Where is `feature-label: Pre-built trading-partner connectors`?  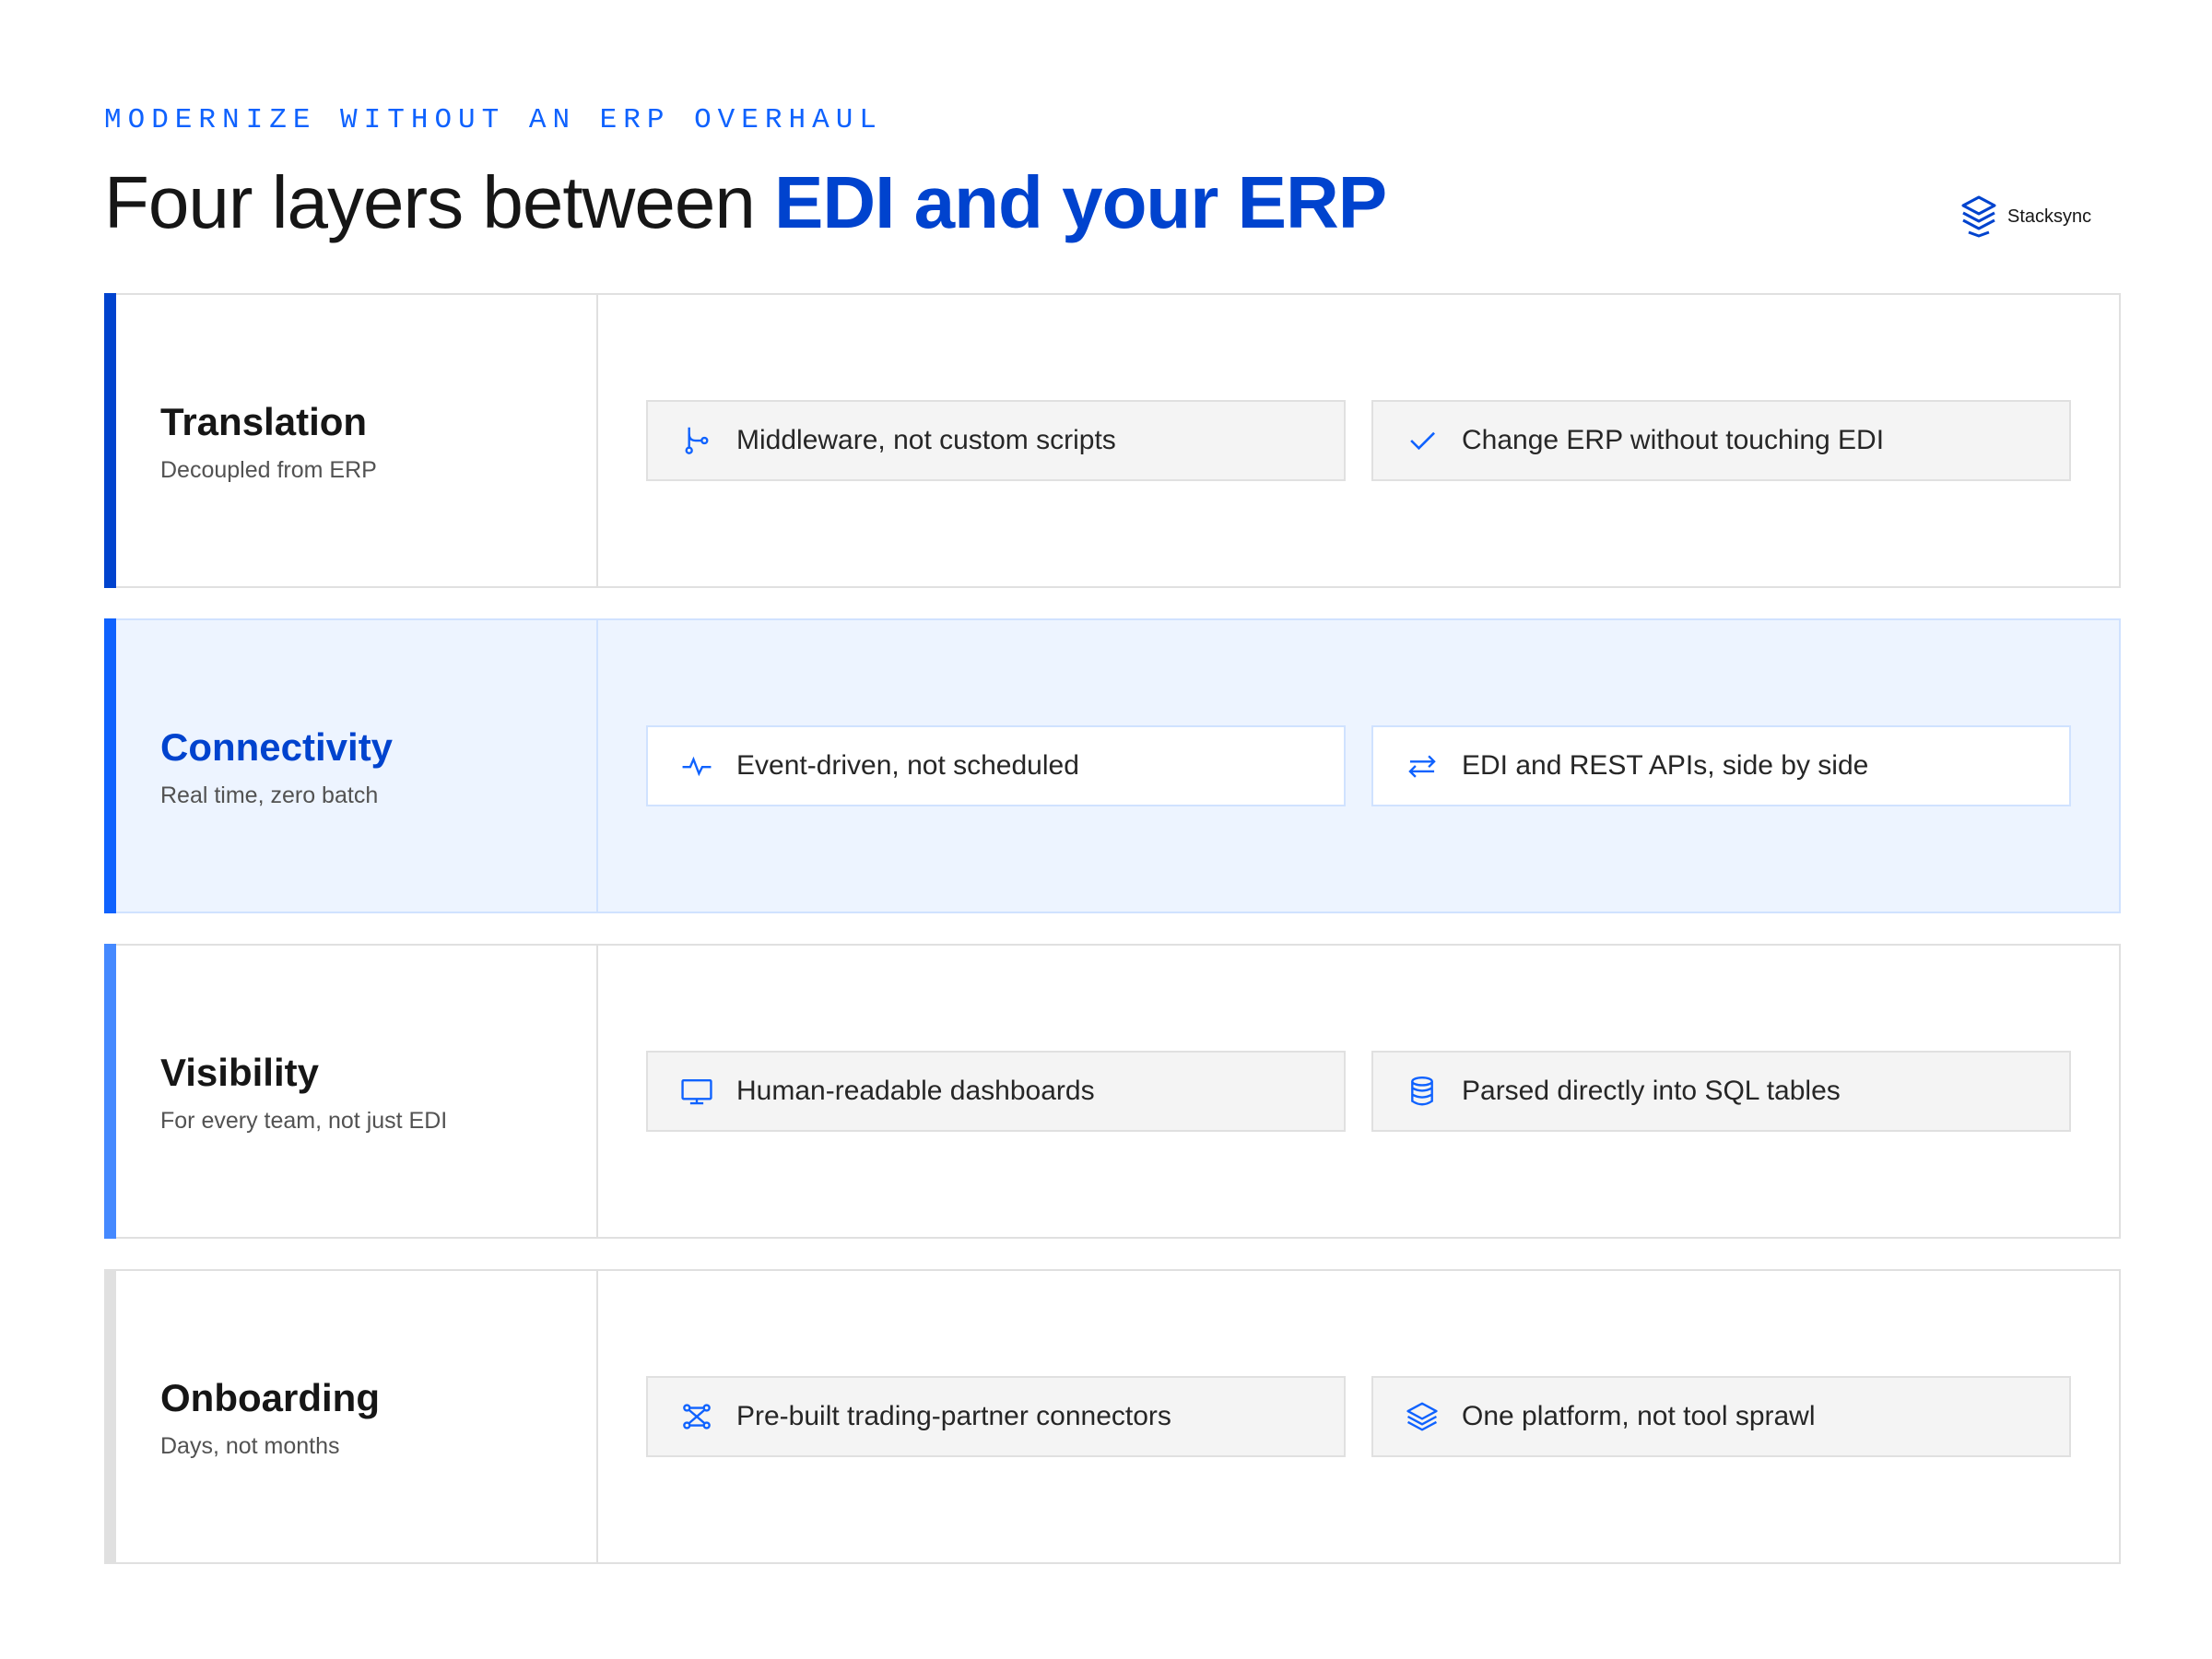
feature-label: Pre-built trading-partner connectors is located at coordinates (953, 1416).